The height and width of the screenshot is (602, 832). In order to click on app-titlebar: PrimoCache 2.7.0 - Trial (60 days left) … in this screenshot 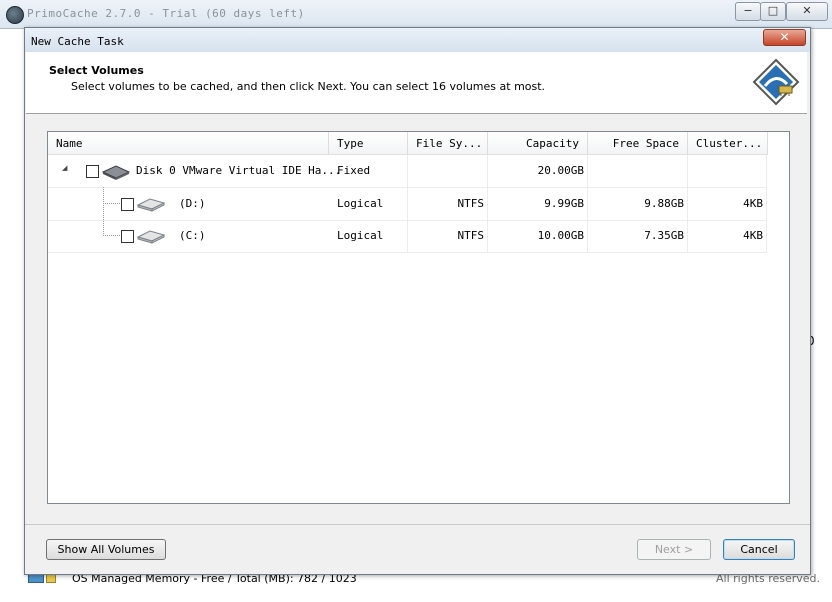, I will do `click(416, 14)`.